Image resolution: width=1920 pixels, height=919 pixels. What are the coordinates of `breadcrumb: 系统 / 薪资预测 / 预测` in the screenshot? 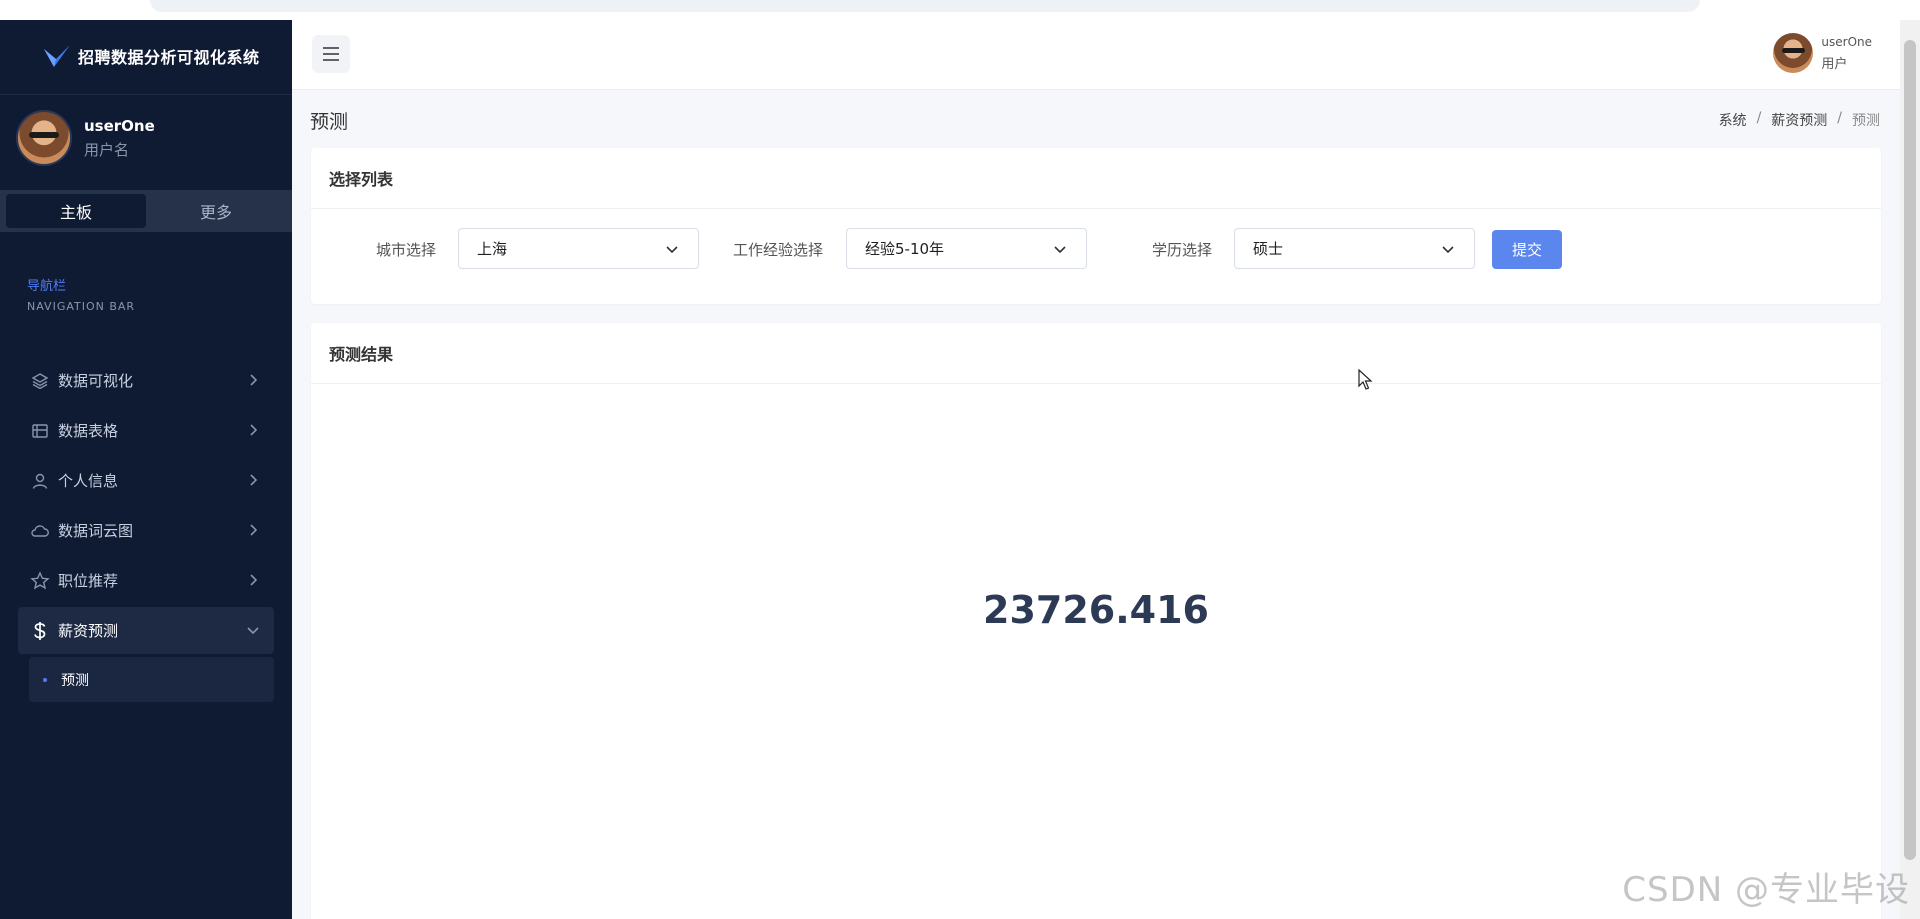 It's located at (1799, 120).